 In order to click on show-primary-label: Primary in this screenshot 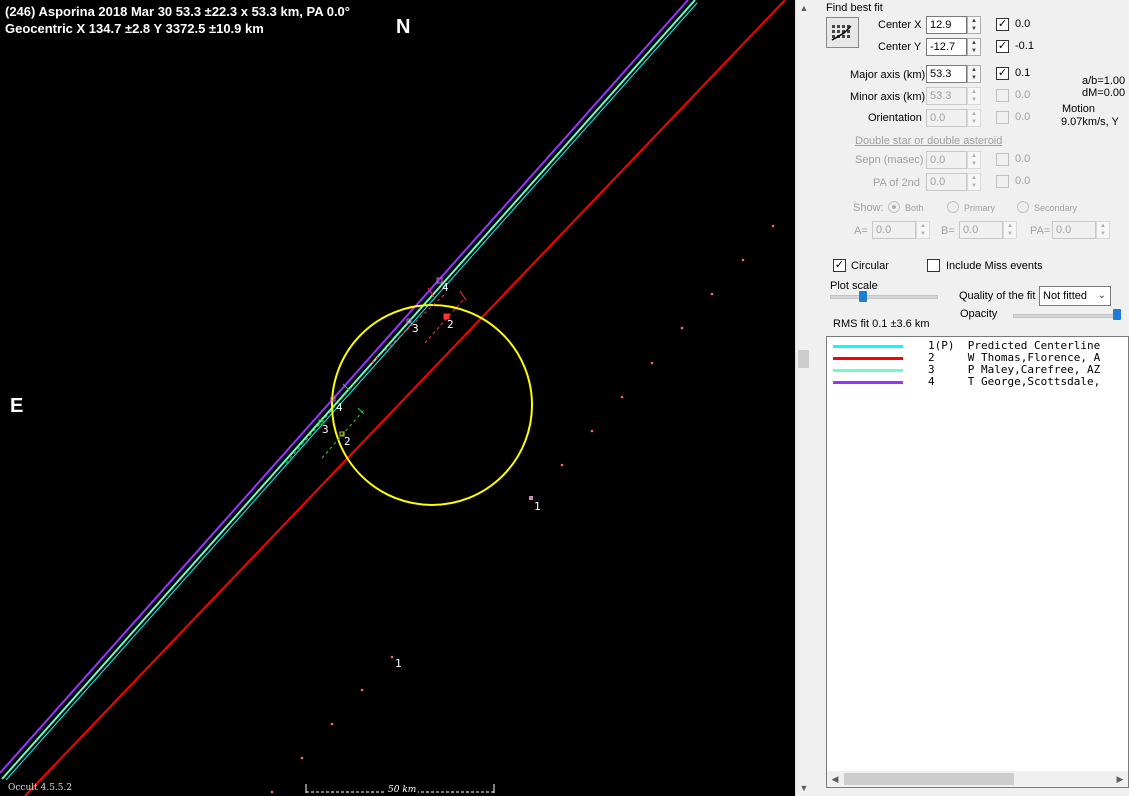, I will do `click(979, 208)`.